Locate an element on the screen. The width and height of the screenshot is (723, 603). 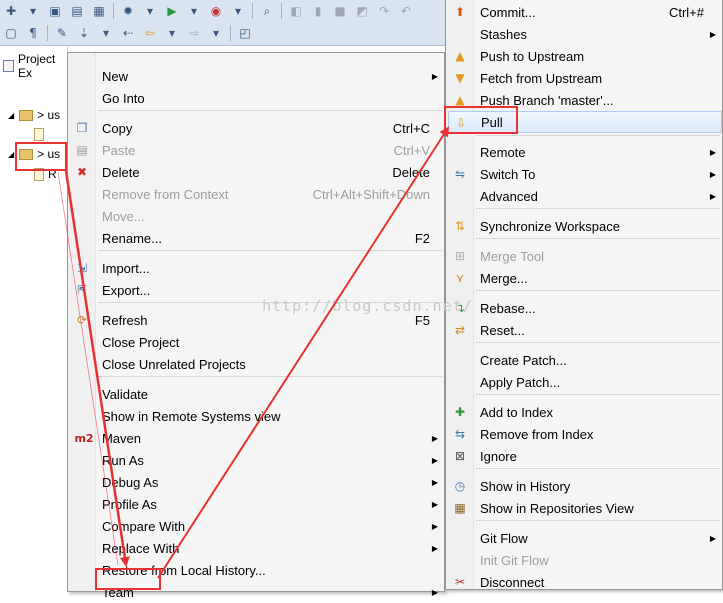
back-icon: ⇦ is located at coordinates (150, 33).